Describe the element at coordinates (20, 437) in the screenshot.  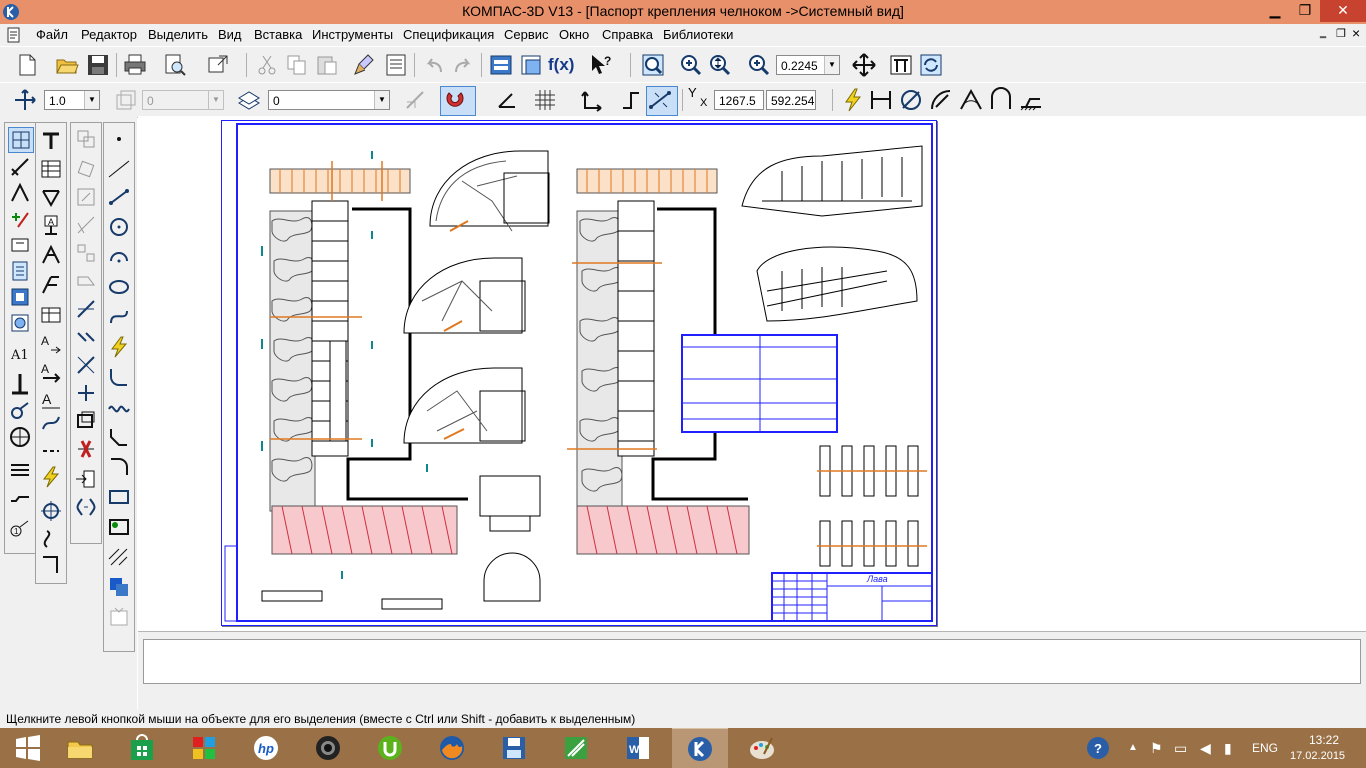
I see `globe-icon` at that location.